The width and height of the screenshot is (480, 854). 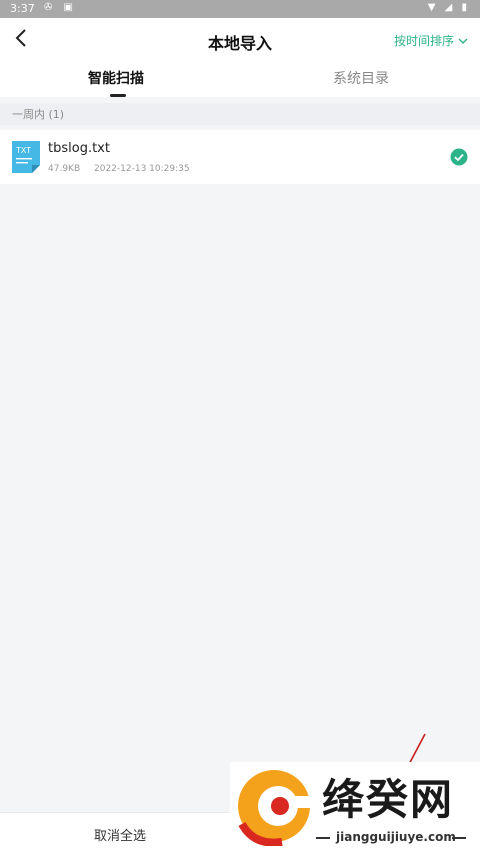 I want to click on status-bar: 3:37 ✇ ▣ ▼ ◢ ▮, so click(x=240, y=9).